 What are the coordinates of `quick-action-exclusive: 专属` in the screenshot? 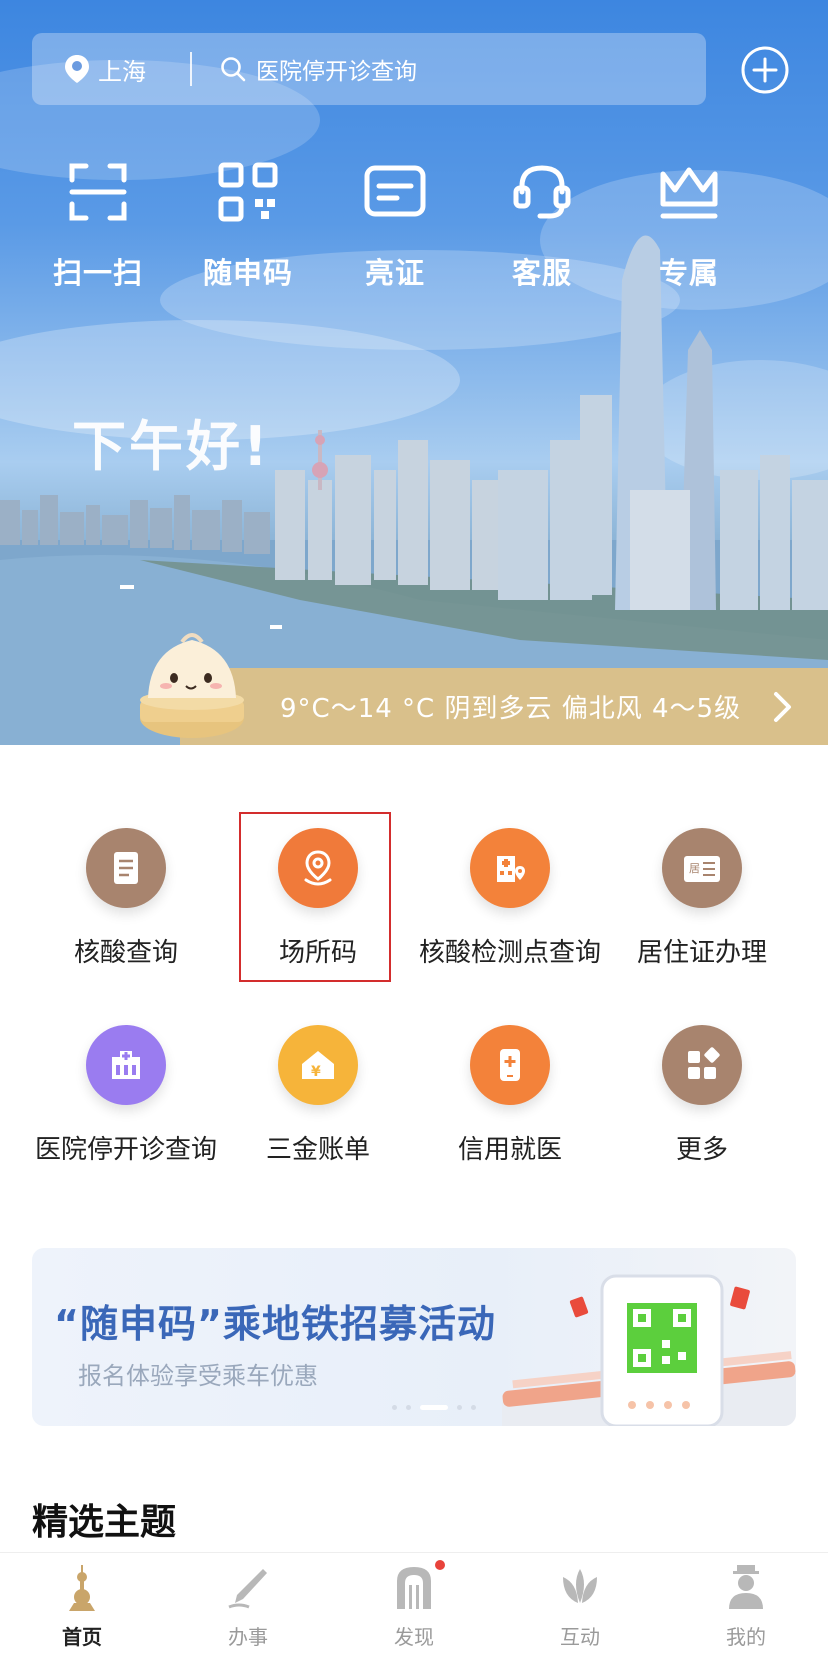 It's located at (689, 226).